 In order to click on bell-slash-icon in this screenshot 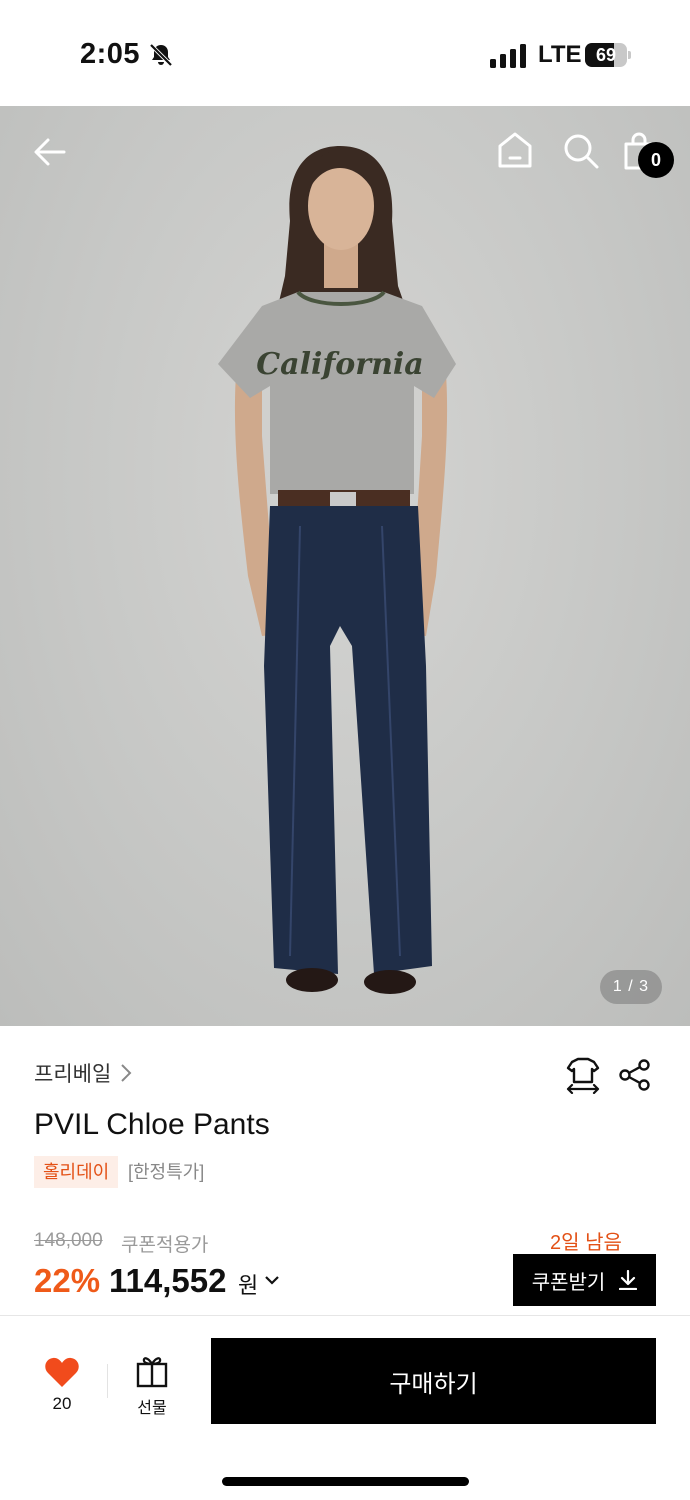, I will do `click(161, 55)`.